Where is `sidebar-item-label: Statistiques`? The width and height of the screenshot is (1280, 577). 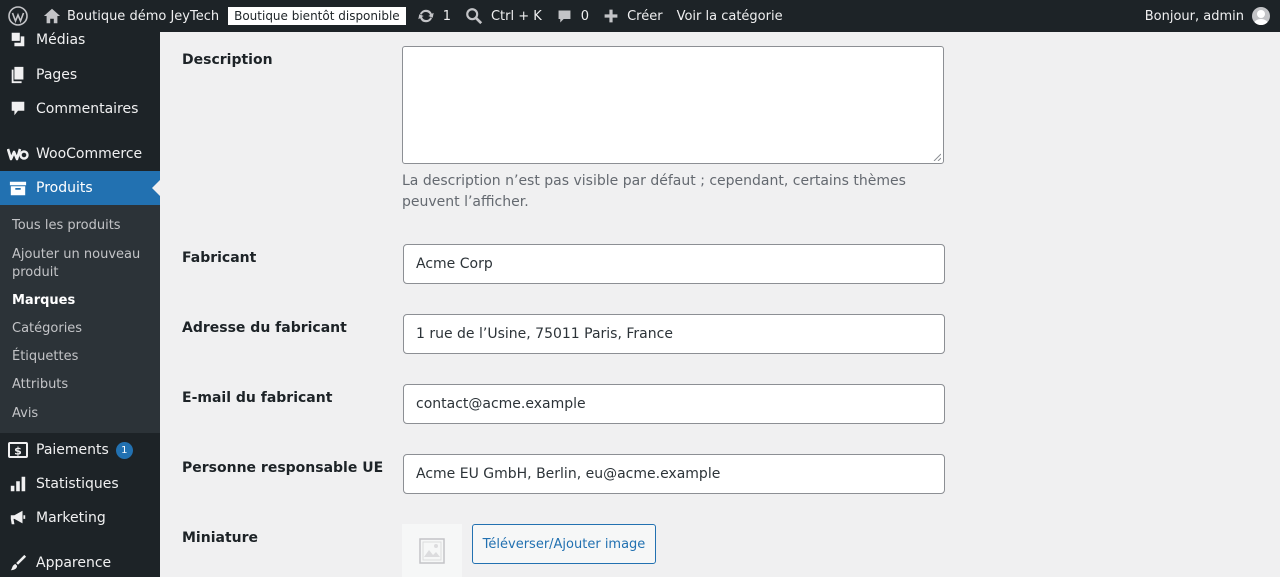 sidebar-item-label: Statistiques is located at coordinates (77, 484).